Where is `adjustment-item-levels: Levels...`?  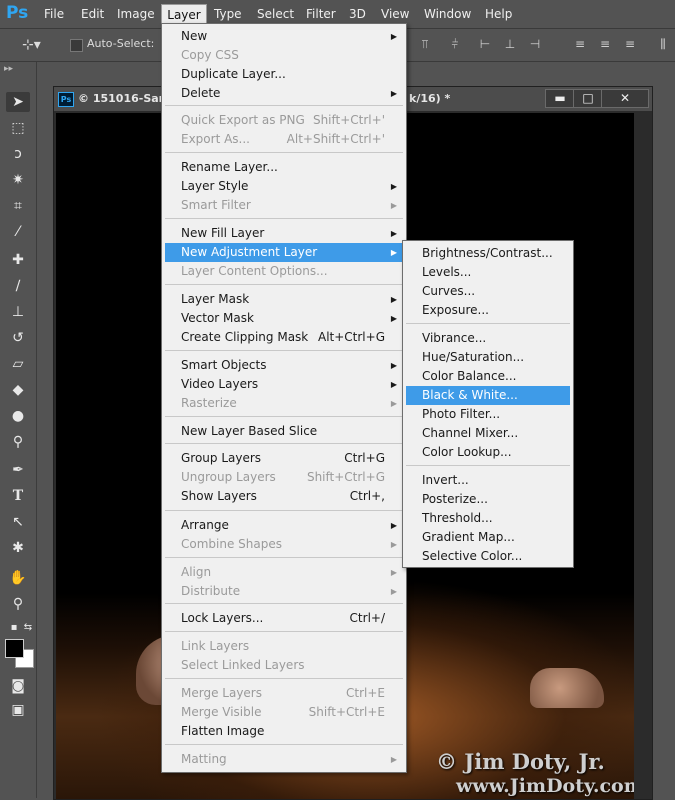
adjustment-item-levels: Levels... is located at coordinates (488, 272).